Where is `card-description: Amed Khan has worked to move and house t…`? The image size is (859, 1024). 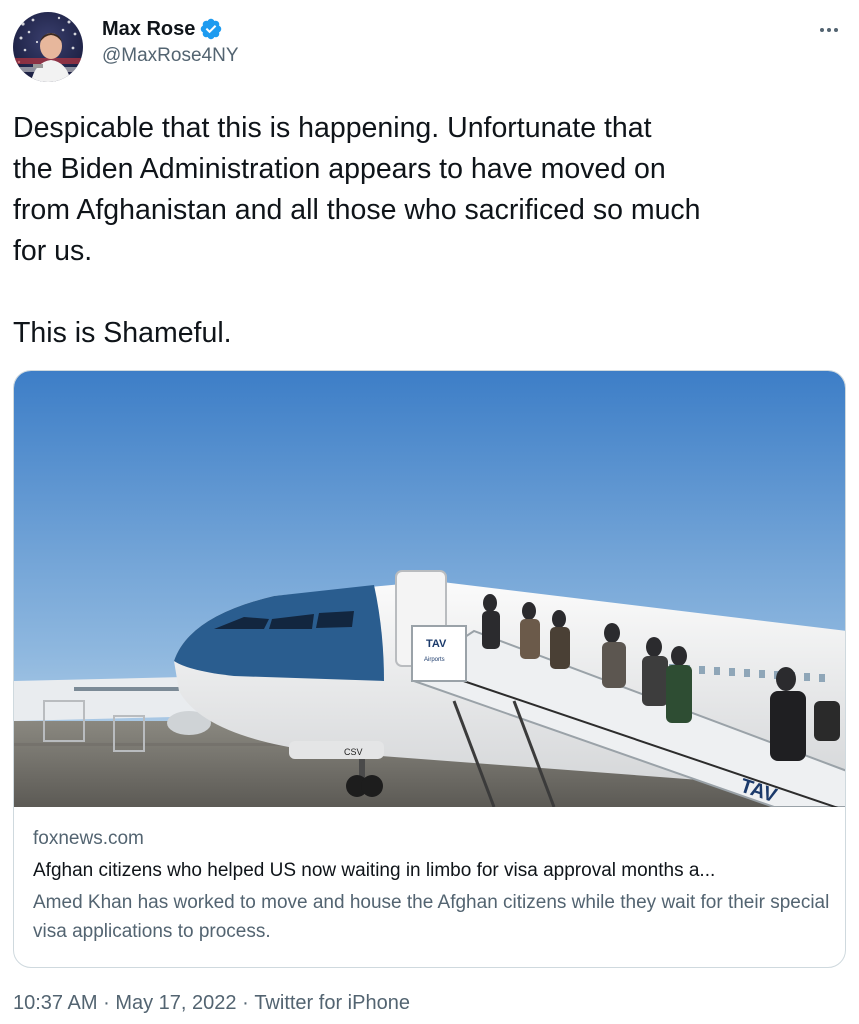
card-description: Amed Khan has worked to move and house t… is located at coordinates (431, 917).